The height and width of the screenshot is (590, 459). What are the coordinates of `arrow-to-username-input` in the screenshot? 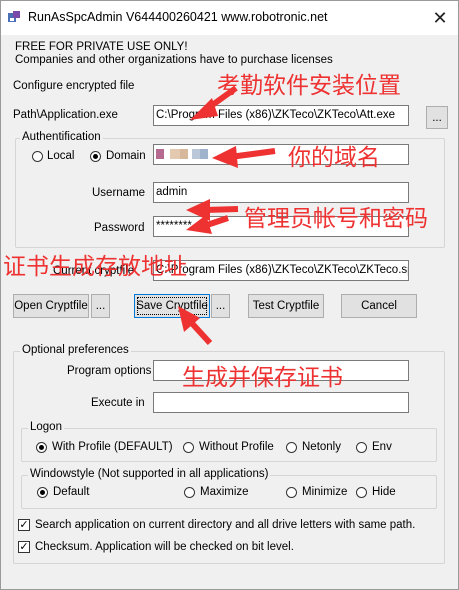 It's located at (212, 210).